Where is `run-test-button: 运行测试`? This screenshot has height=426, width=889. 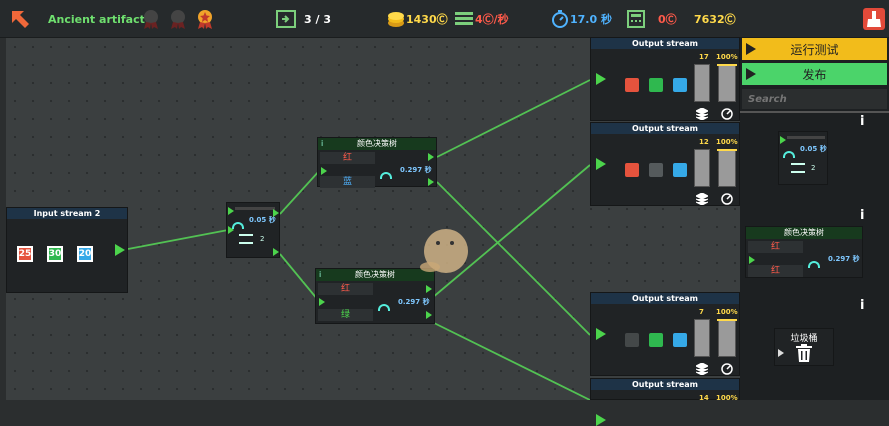
run-test-button: 运行测试 is located at coordinates (814, 49).